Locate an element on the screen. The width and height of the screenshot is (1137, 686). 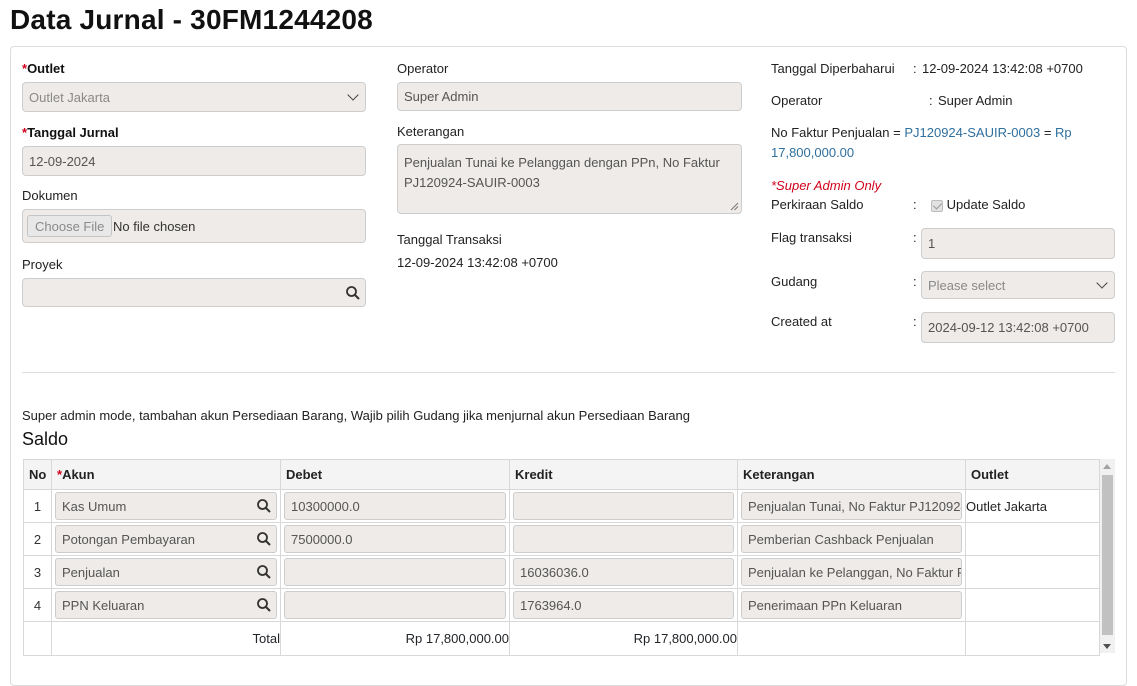
operator-value: Super Admin is located at coordinates (441, 96).